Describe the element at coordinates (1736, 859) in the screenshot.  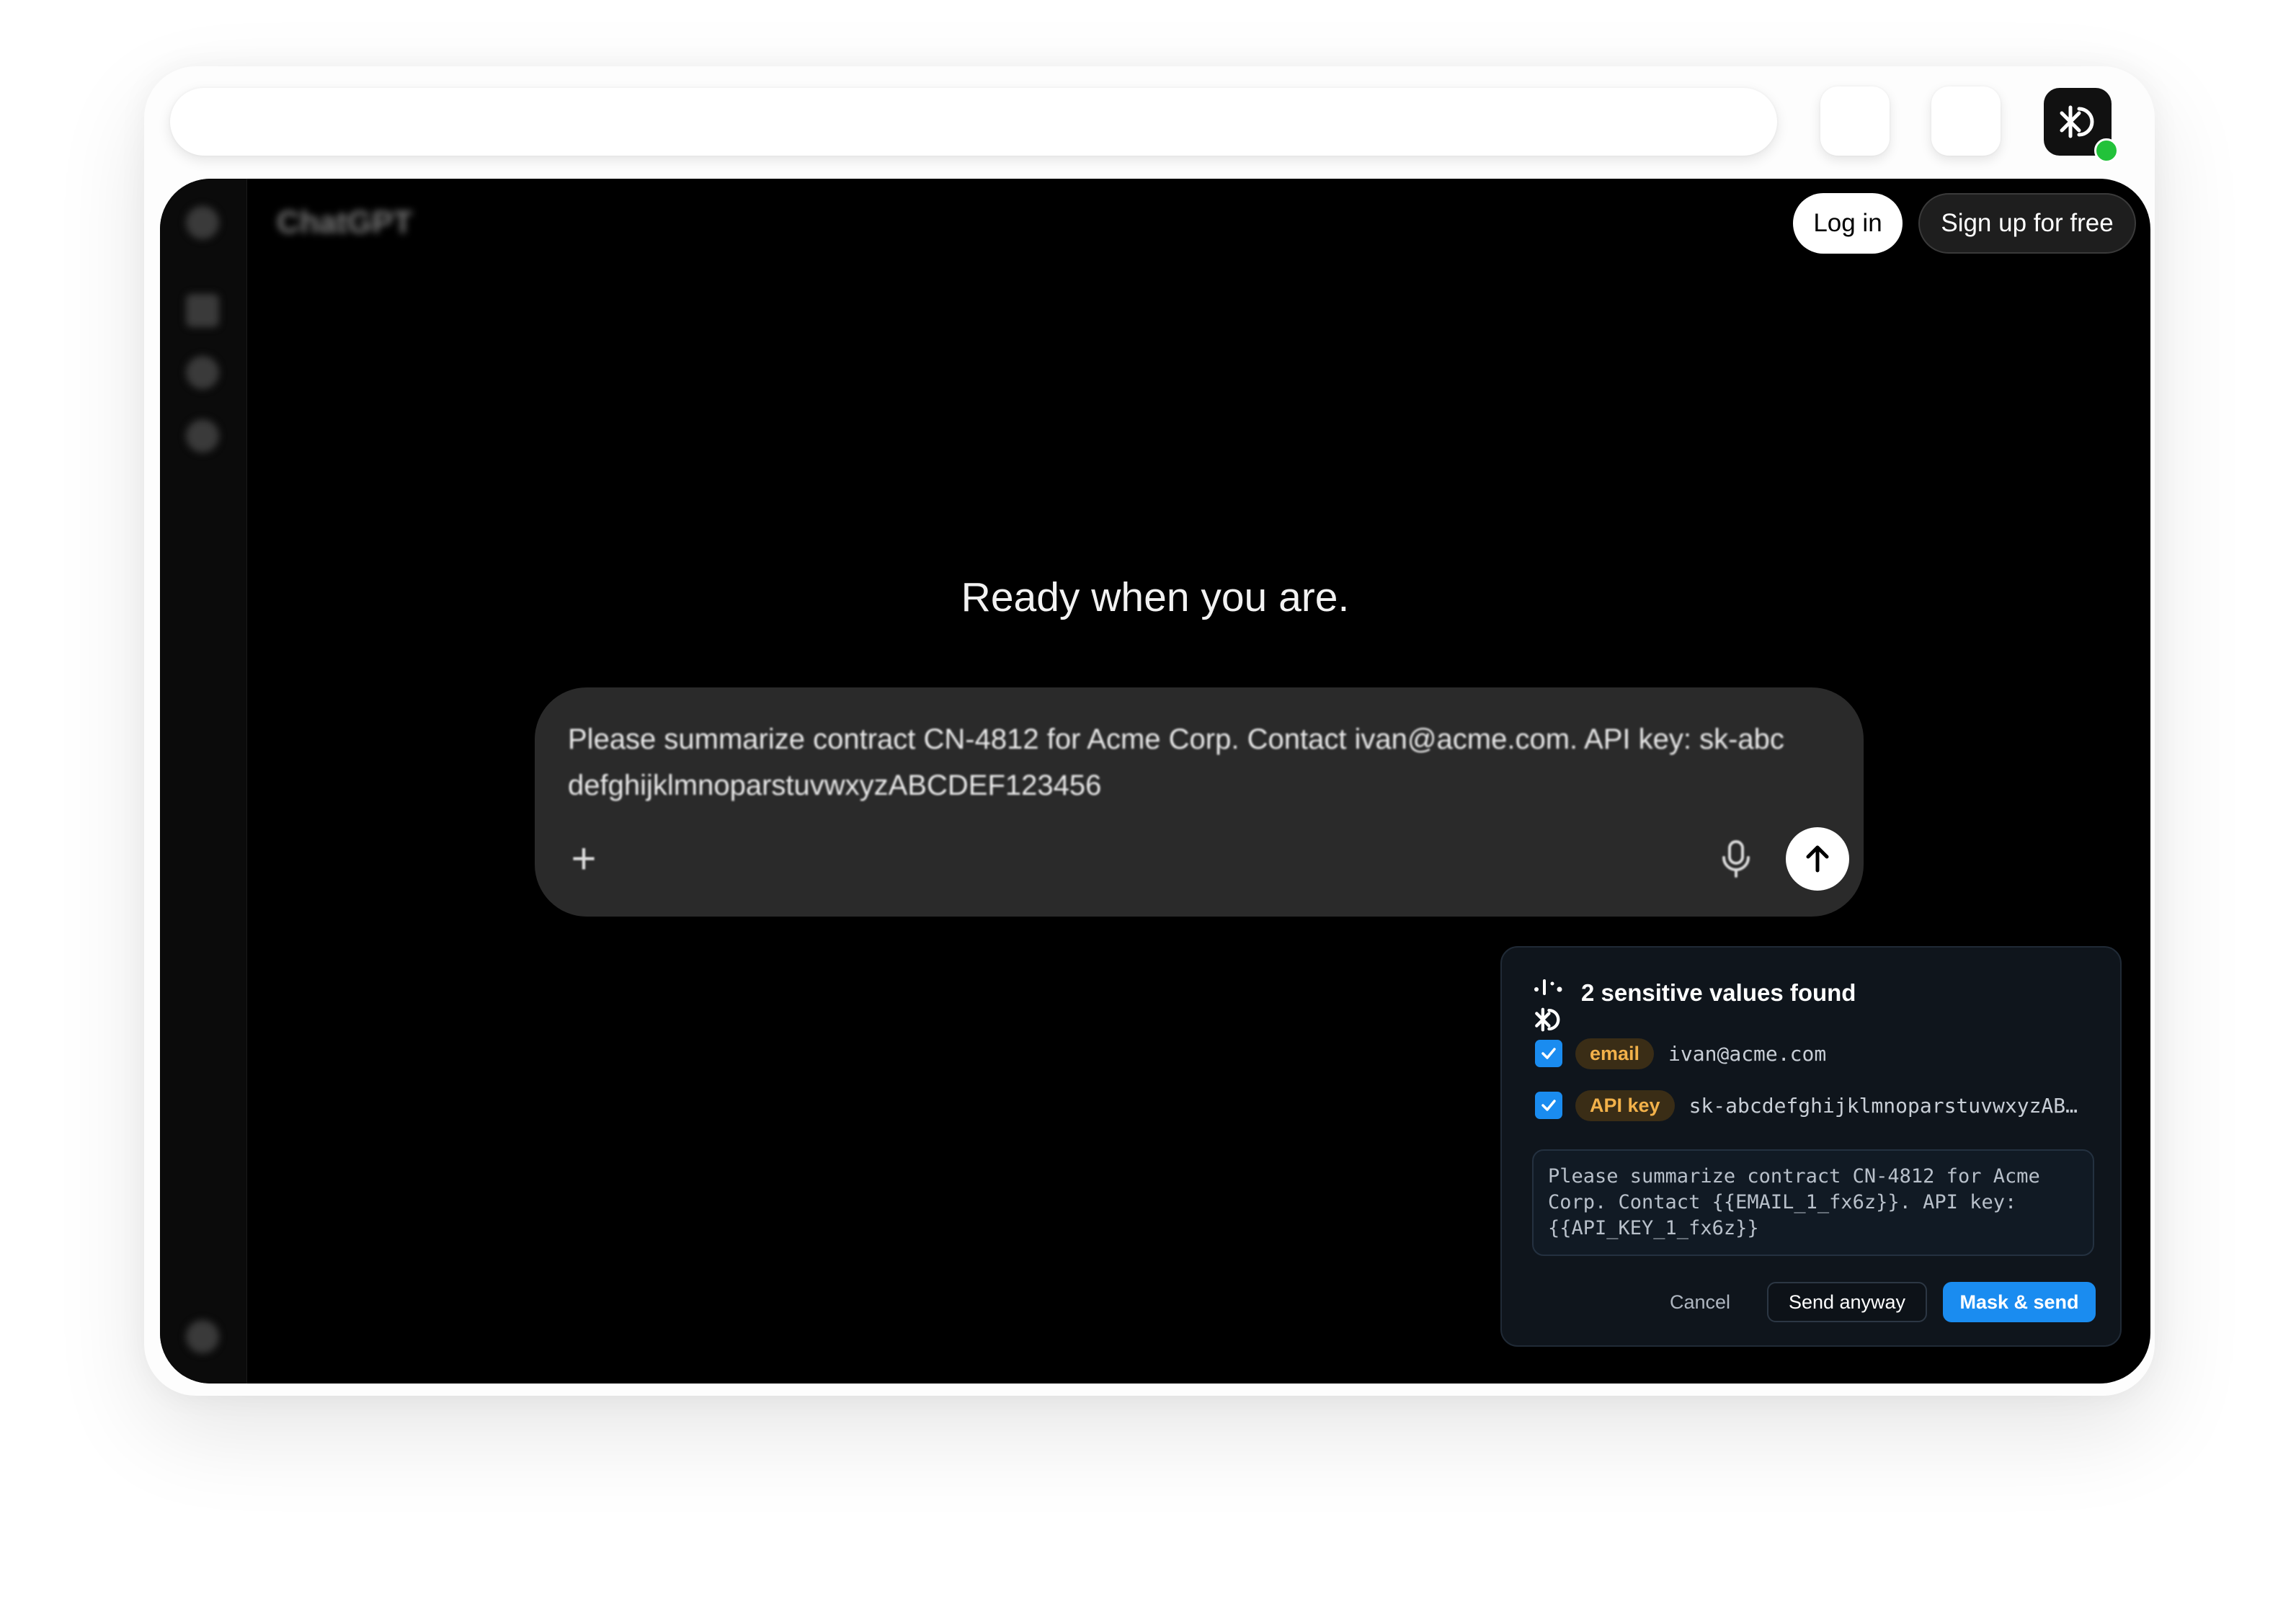
I see `microphone-icon` at that location.